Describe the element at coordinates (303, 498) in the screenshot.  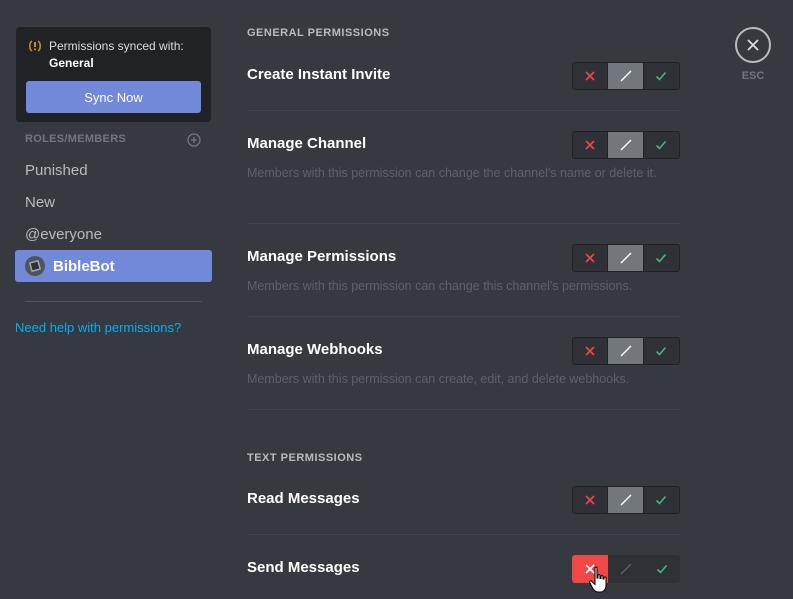
I see `permission-name: Read Messages` at that location.